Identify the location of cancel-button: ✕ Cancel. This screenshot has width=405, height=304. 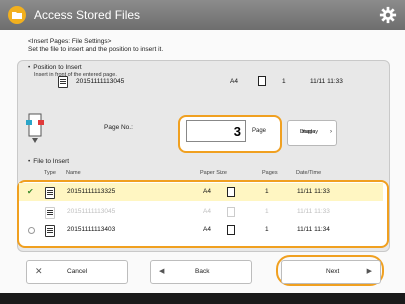
(77, 272).